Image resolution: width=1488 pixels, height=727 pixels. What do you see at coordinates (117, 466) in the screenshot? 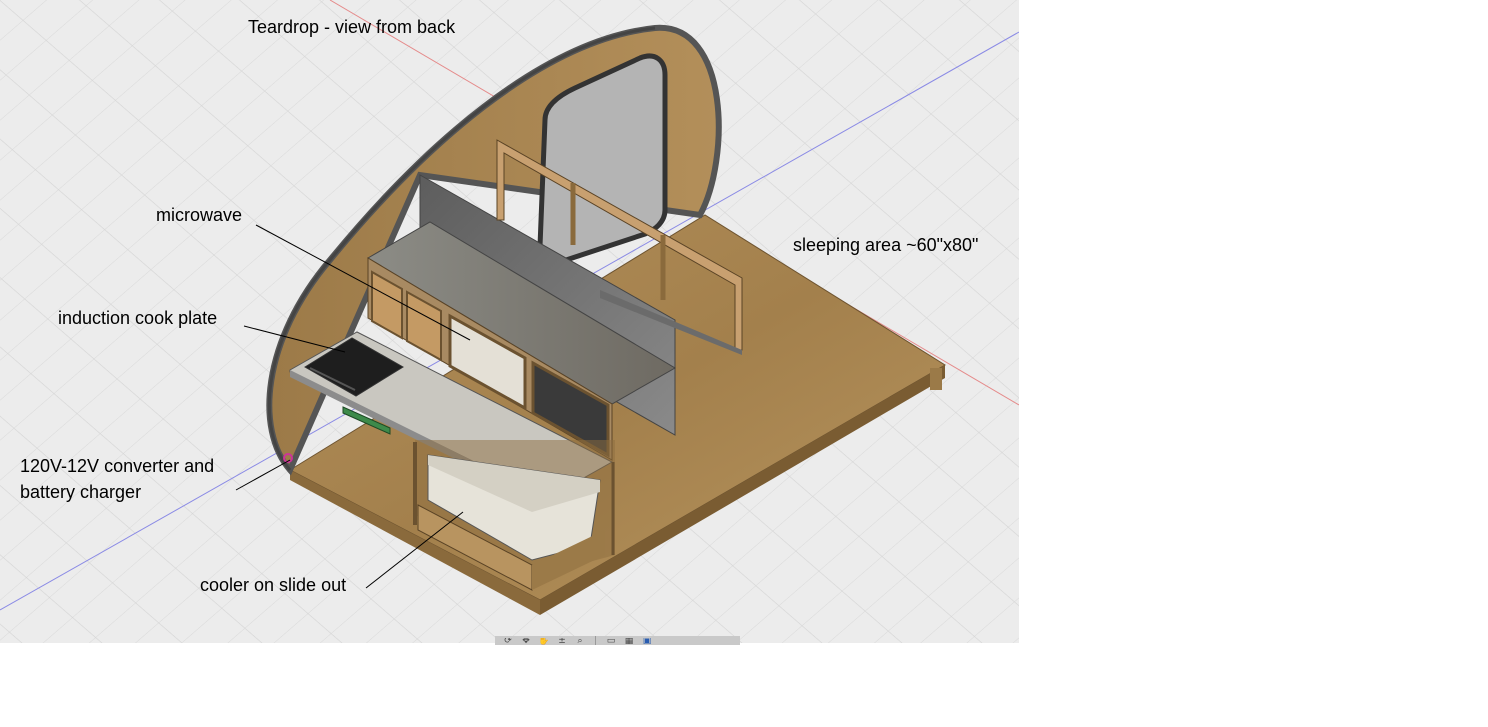
I see `converter-label-line1: 120V-12V converter and` at bounding box center [117, 466].